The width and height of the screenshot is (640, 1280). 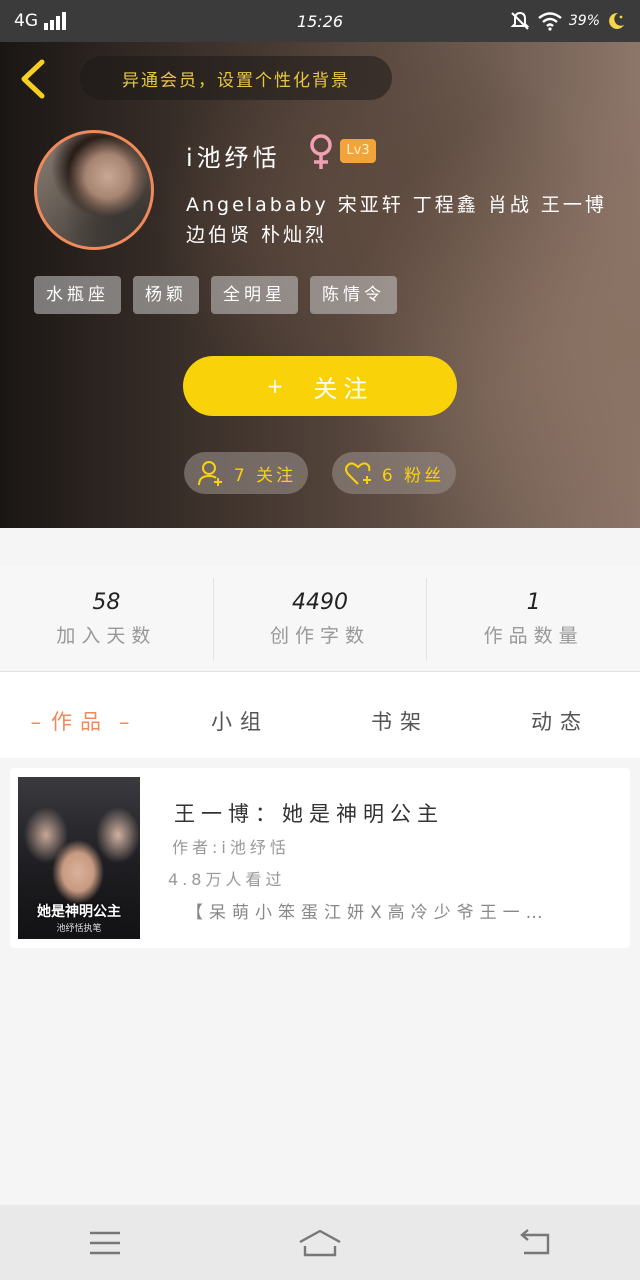 I want to click on home-icon, so click(x=320, y=1243).